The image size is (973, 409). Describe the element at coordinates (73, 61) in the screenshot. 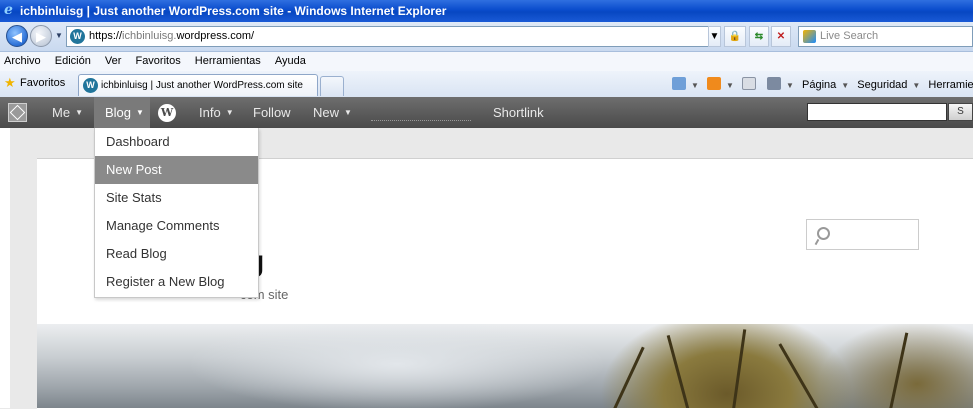

I see `menu-edicion: Edición` at that location.